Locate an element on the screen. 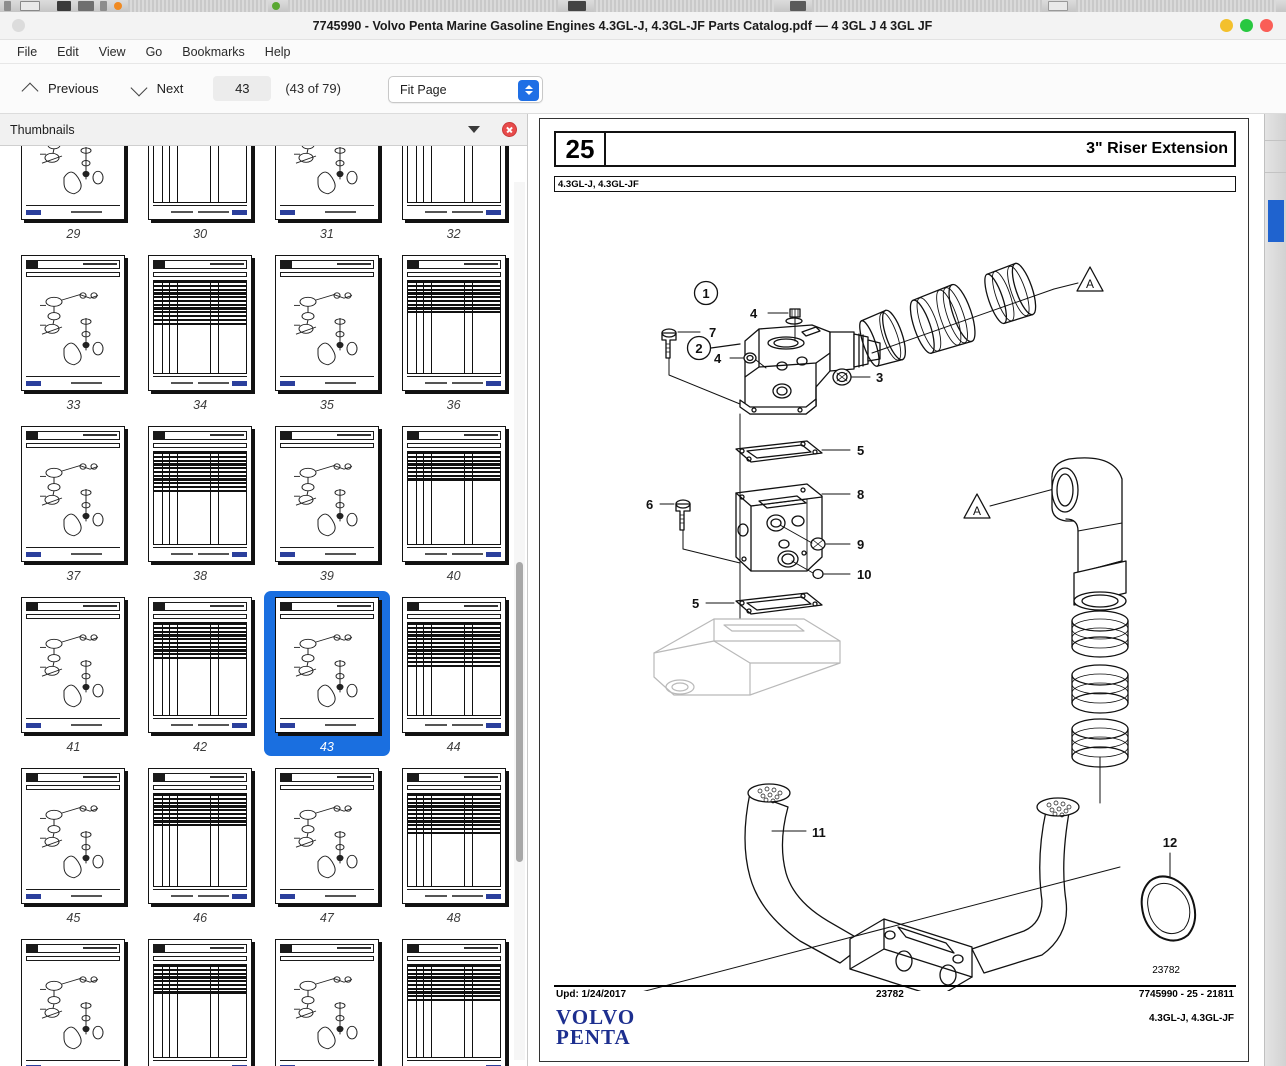 This screenshot has height=1066, width=1286. menu-go: Go is located at coordinates (154, 52).